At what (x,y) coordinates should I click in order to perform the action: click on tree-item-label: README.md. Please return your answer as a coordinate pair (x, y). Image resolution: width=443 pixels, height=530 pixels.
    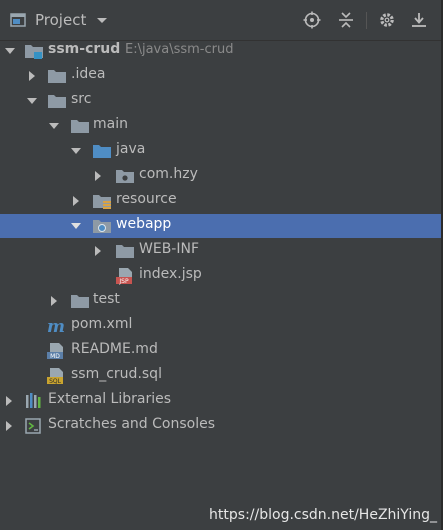
    Looking at the image, I should click on (114, 349).